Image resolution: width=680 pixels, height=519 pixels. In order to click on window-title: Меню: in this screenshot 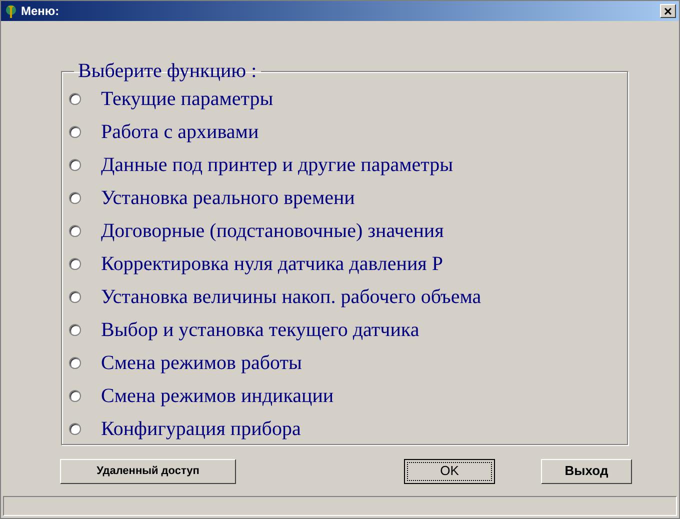, I will do `click(40, 11)`.